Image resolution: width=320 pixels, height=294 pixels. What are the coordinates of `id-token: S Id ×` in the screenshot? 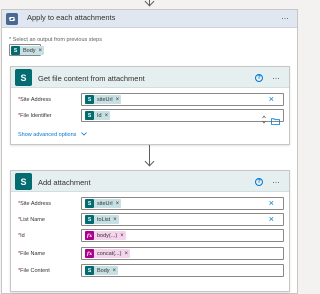 It's located at (98, 115).